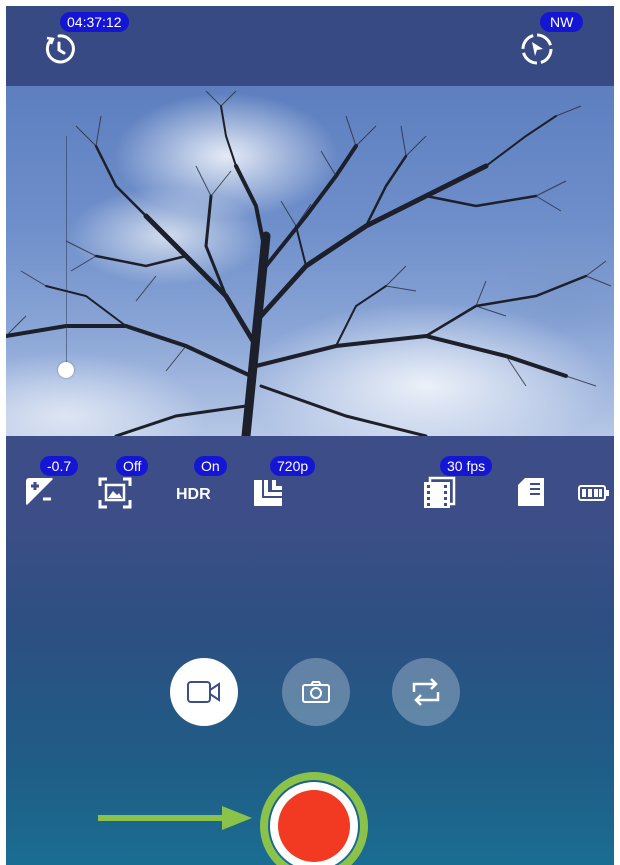 The height and width of the screenshot is (865, 620). What do you see at coordinates (59, 51) in the screenshot?
I see `timer-icon` at bounding box center [59, 51].